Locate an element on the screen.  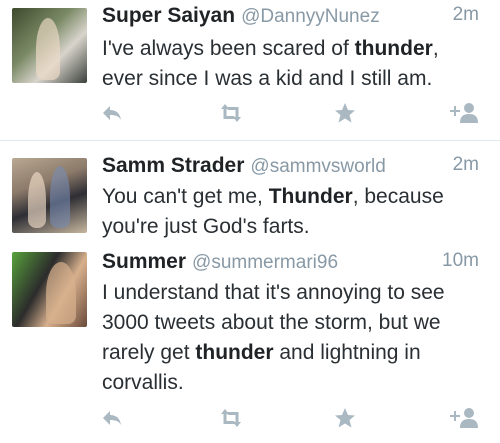
user-name: Summer is located at coordinates (144, 261).